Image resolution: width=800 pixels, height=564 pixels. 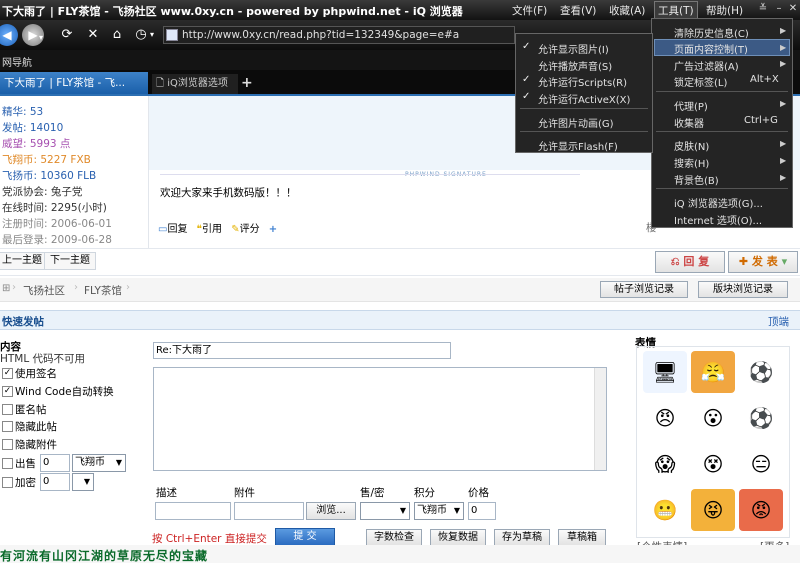 I want to click on emoticon: 🖥, so click(x=665, y=372).